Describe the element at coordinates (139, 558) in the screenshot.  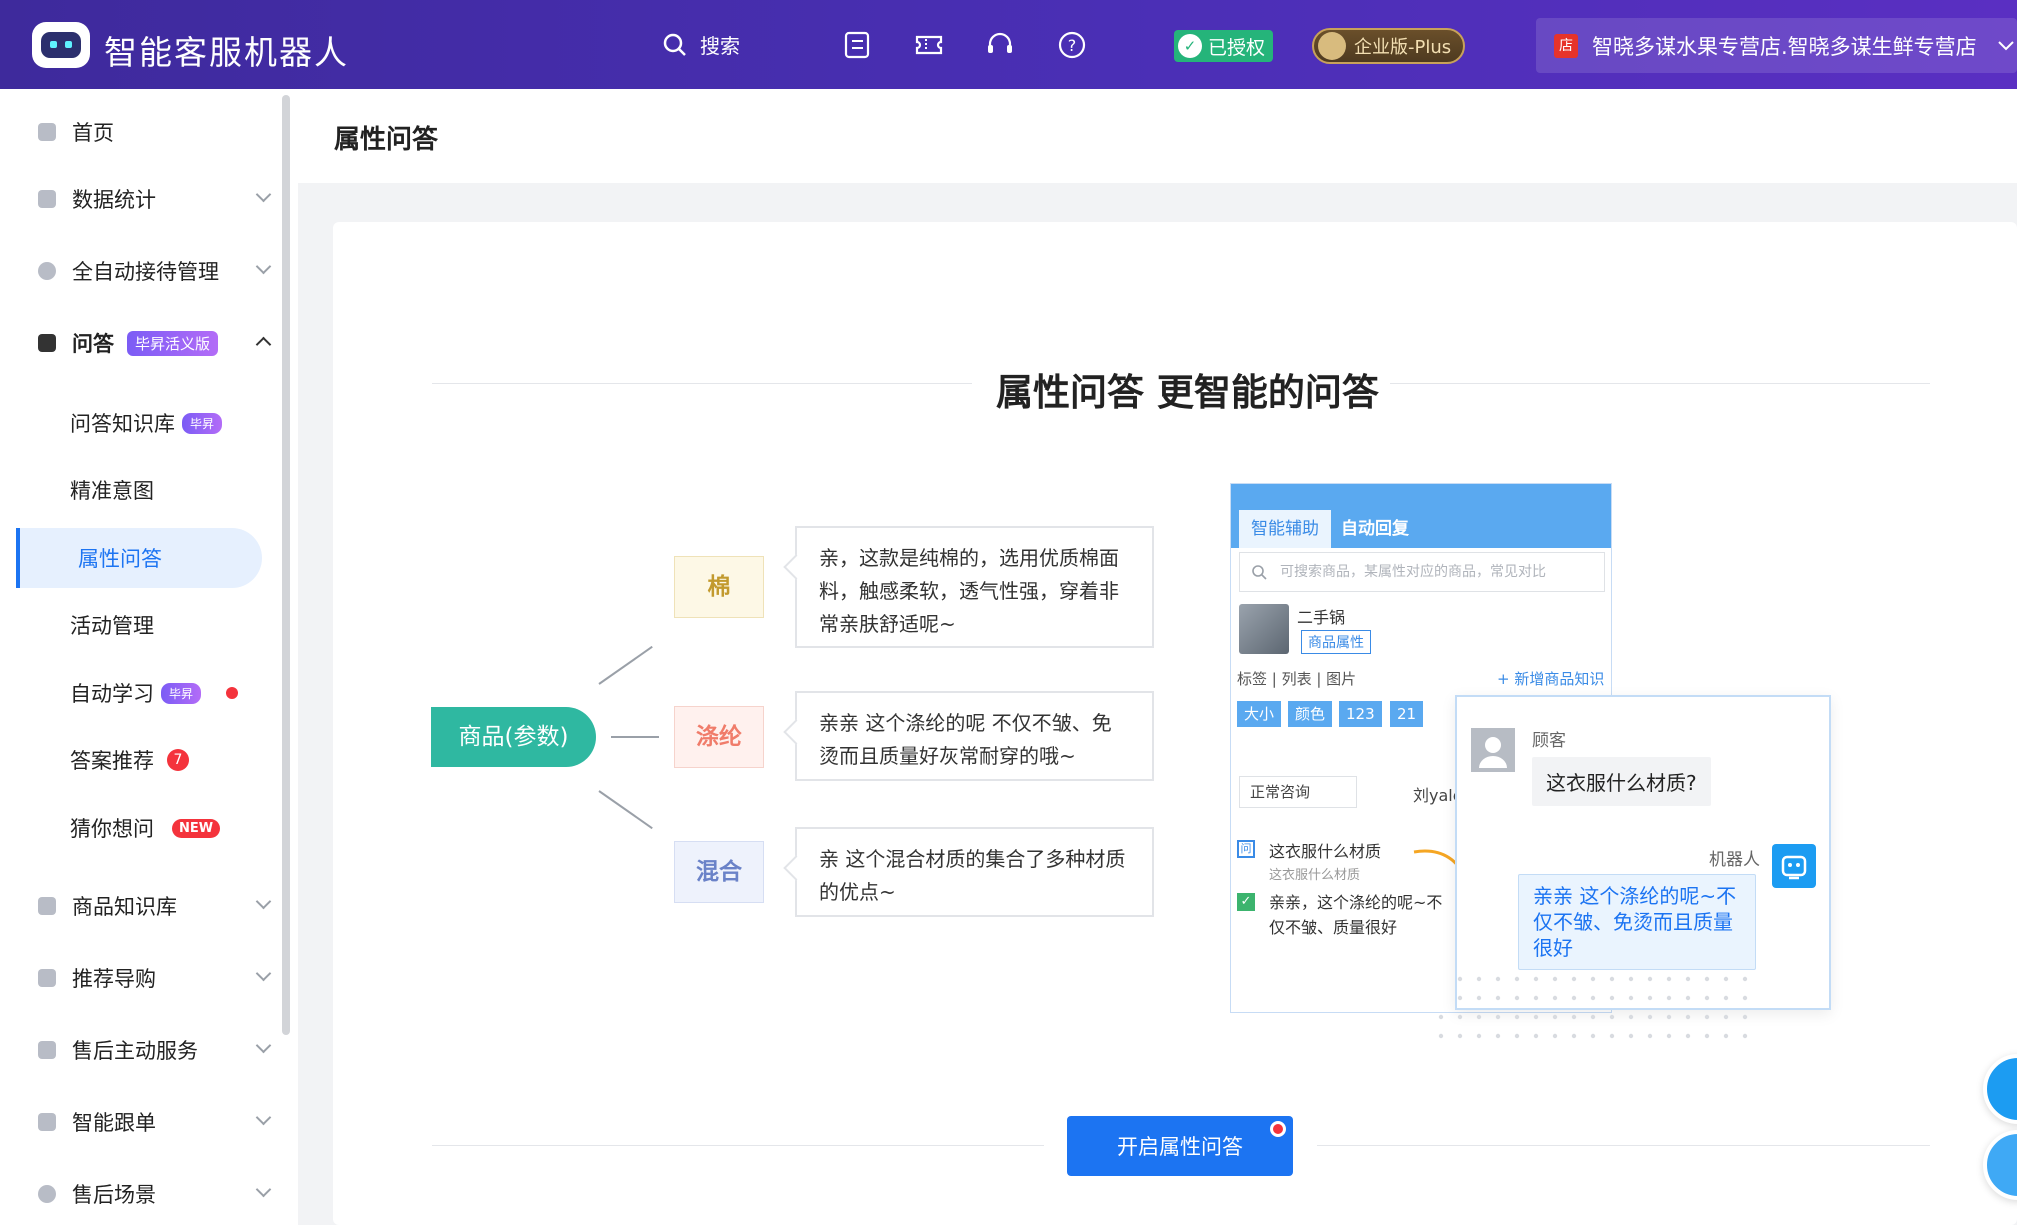
I see `sidebar-sub-item-attribute-qa: 属性问答` at that location.